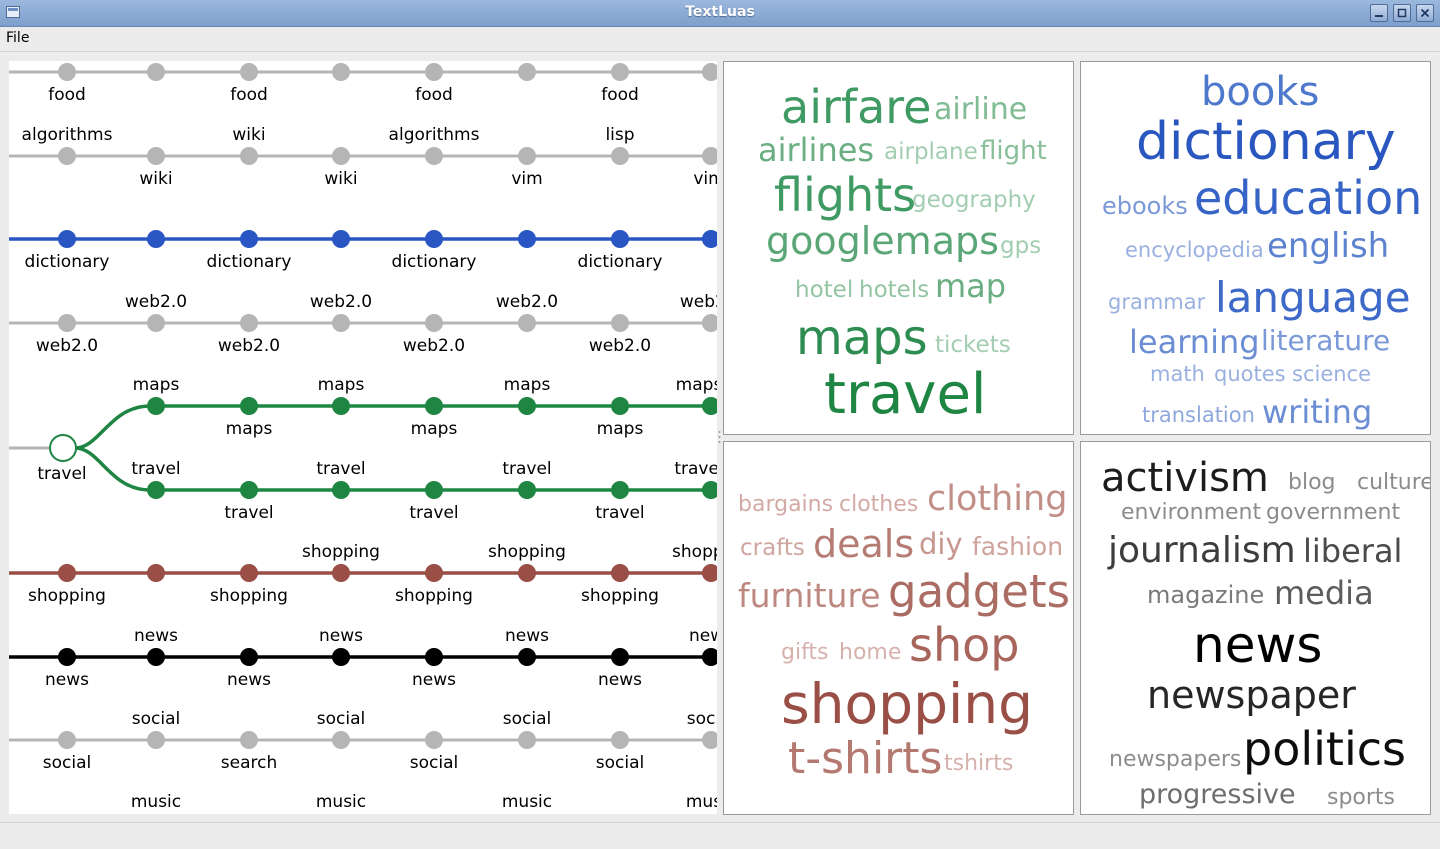 The width and height of the screenshot is (1440, 849). What do you see at coordinates (1331, 374) in the screenshot?
I see `cloud-word-science: science` at bounding box center [1331, 374].